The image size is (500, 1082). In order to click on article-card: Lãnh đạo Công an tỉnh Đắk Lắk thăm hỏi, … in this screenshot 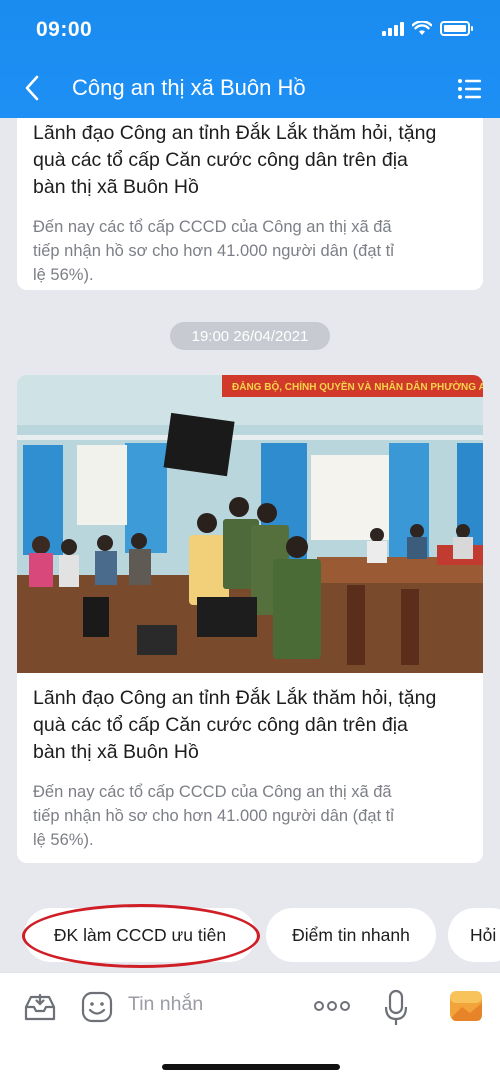, I will do `click(250, 204)`.